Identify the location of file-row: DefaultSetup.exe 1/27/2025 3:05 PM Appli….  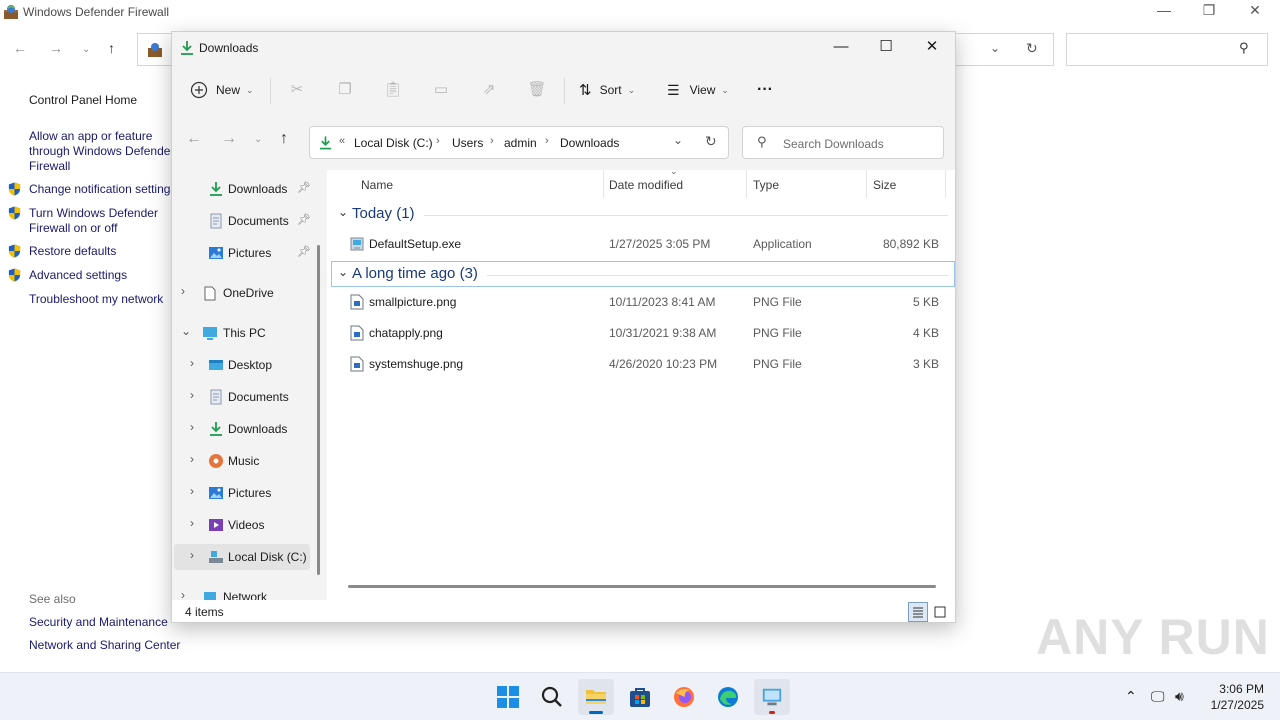
(643, 244).